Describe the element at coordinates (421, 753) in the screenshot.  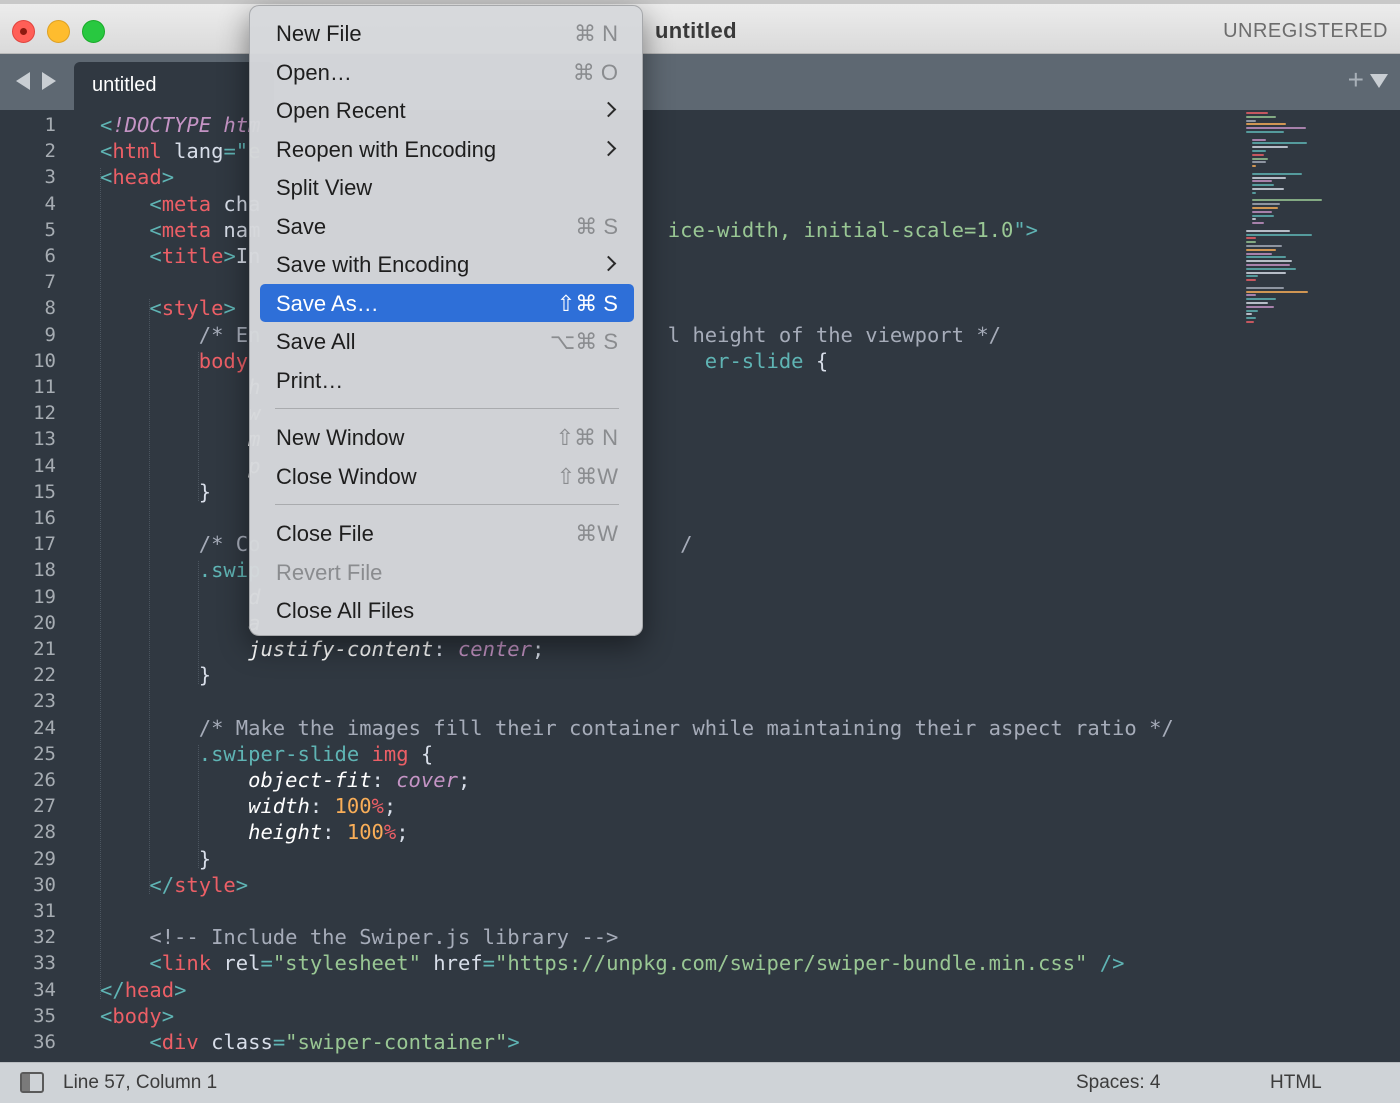
I see `code-token: {` at that location.